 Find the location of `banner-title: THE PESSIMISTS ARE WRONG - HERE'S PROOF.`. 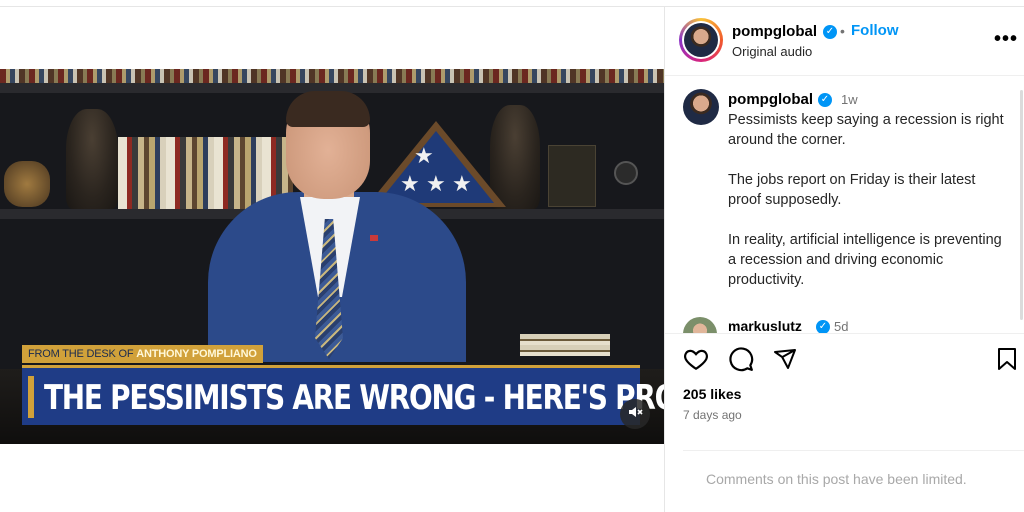

banner-title: THE PESSIMISTS ARE WRONG - HERE'S PROOF. is located at coordinates (354, 398).